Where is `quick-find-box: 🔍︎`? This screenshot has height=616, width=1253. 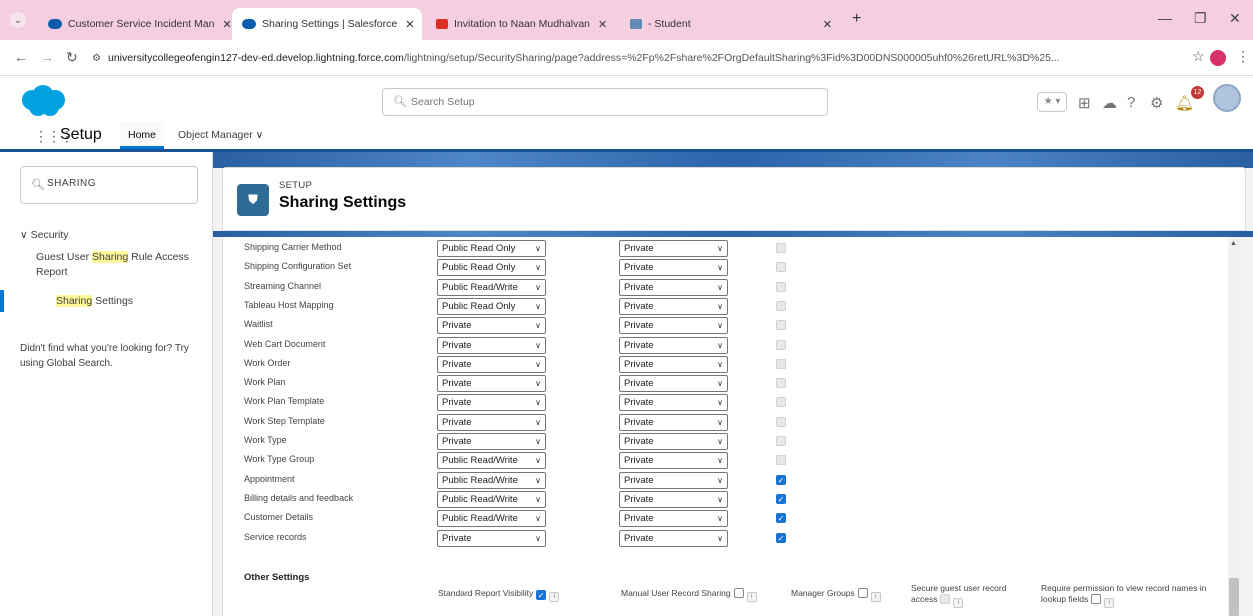
quick-find-box: 🔍︎ is located at coordinates (109, 185).